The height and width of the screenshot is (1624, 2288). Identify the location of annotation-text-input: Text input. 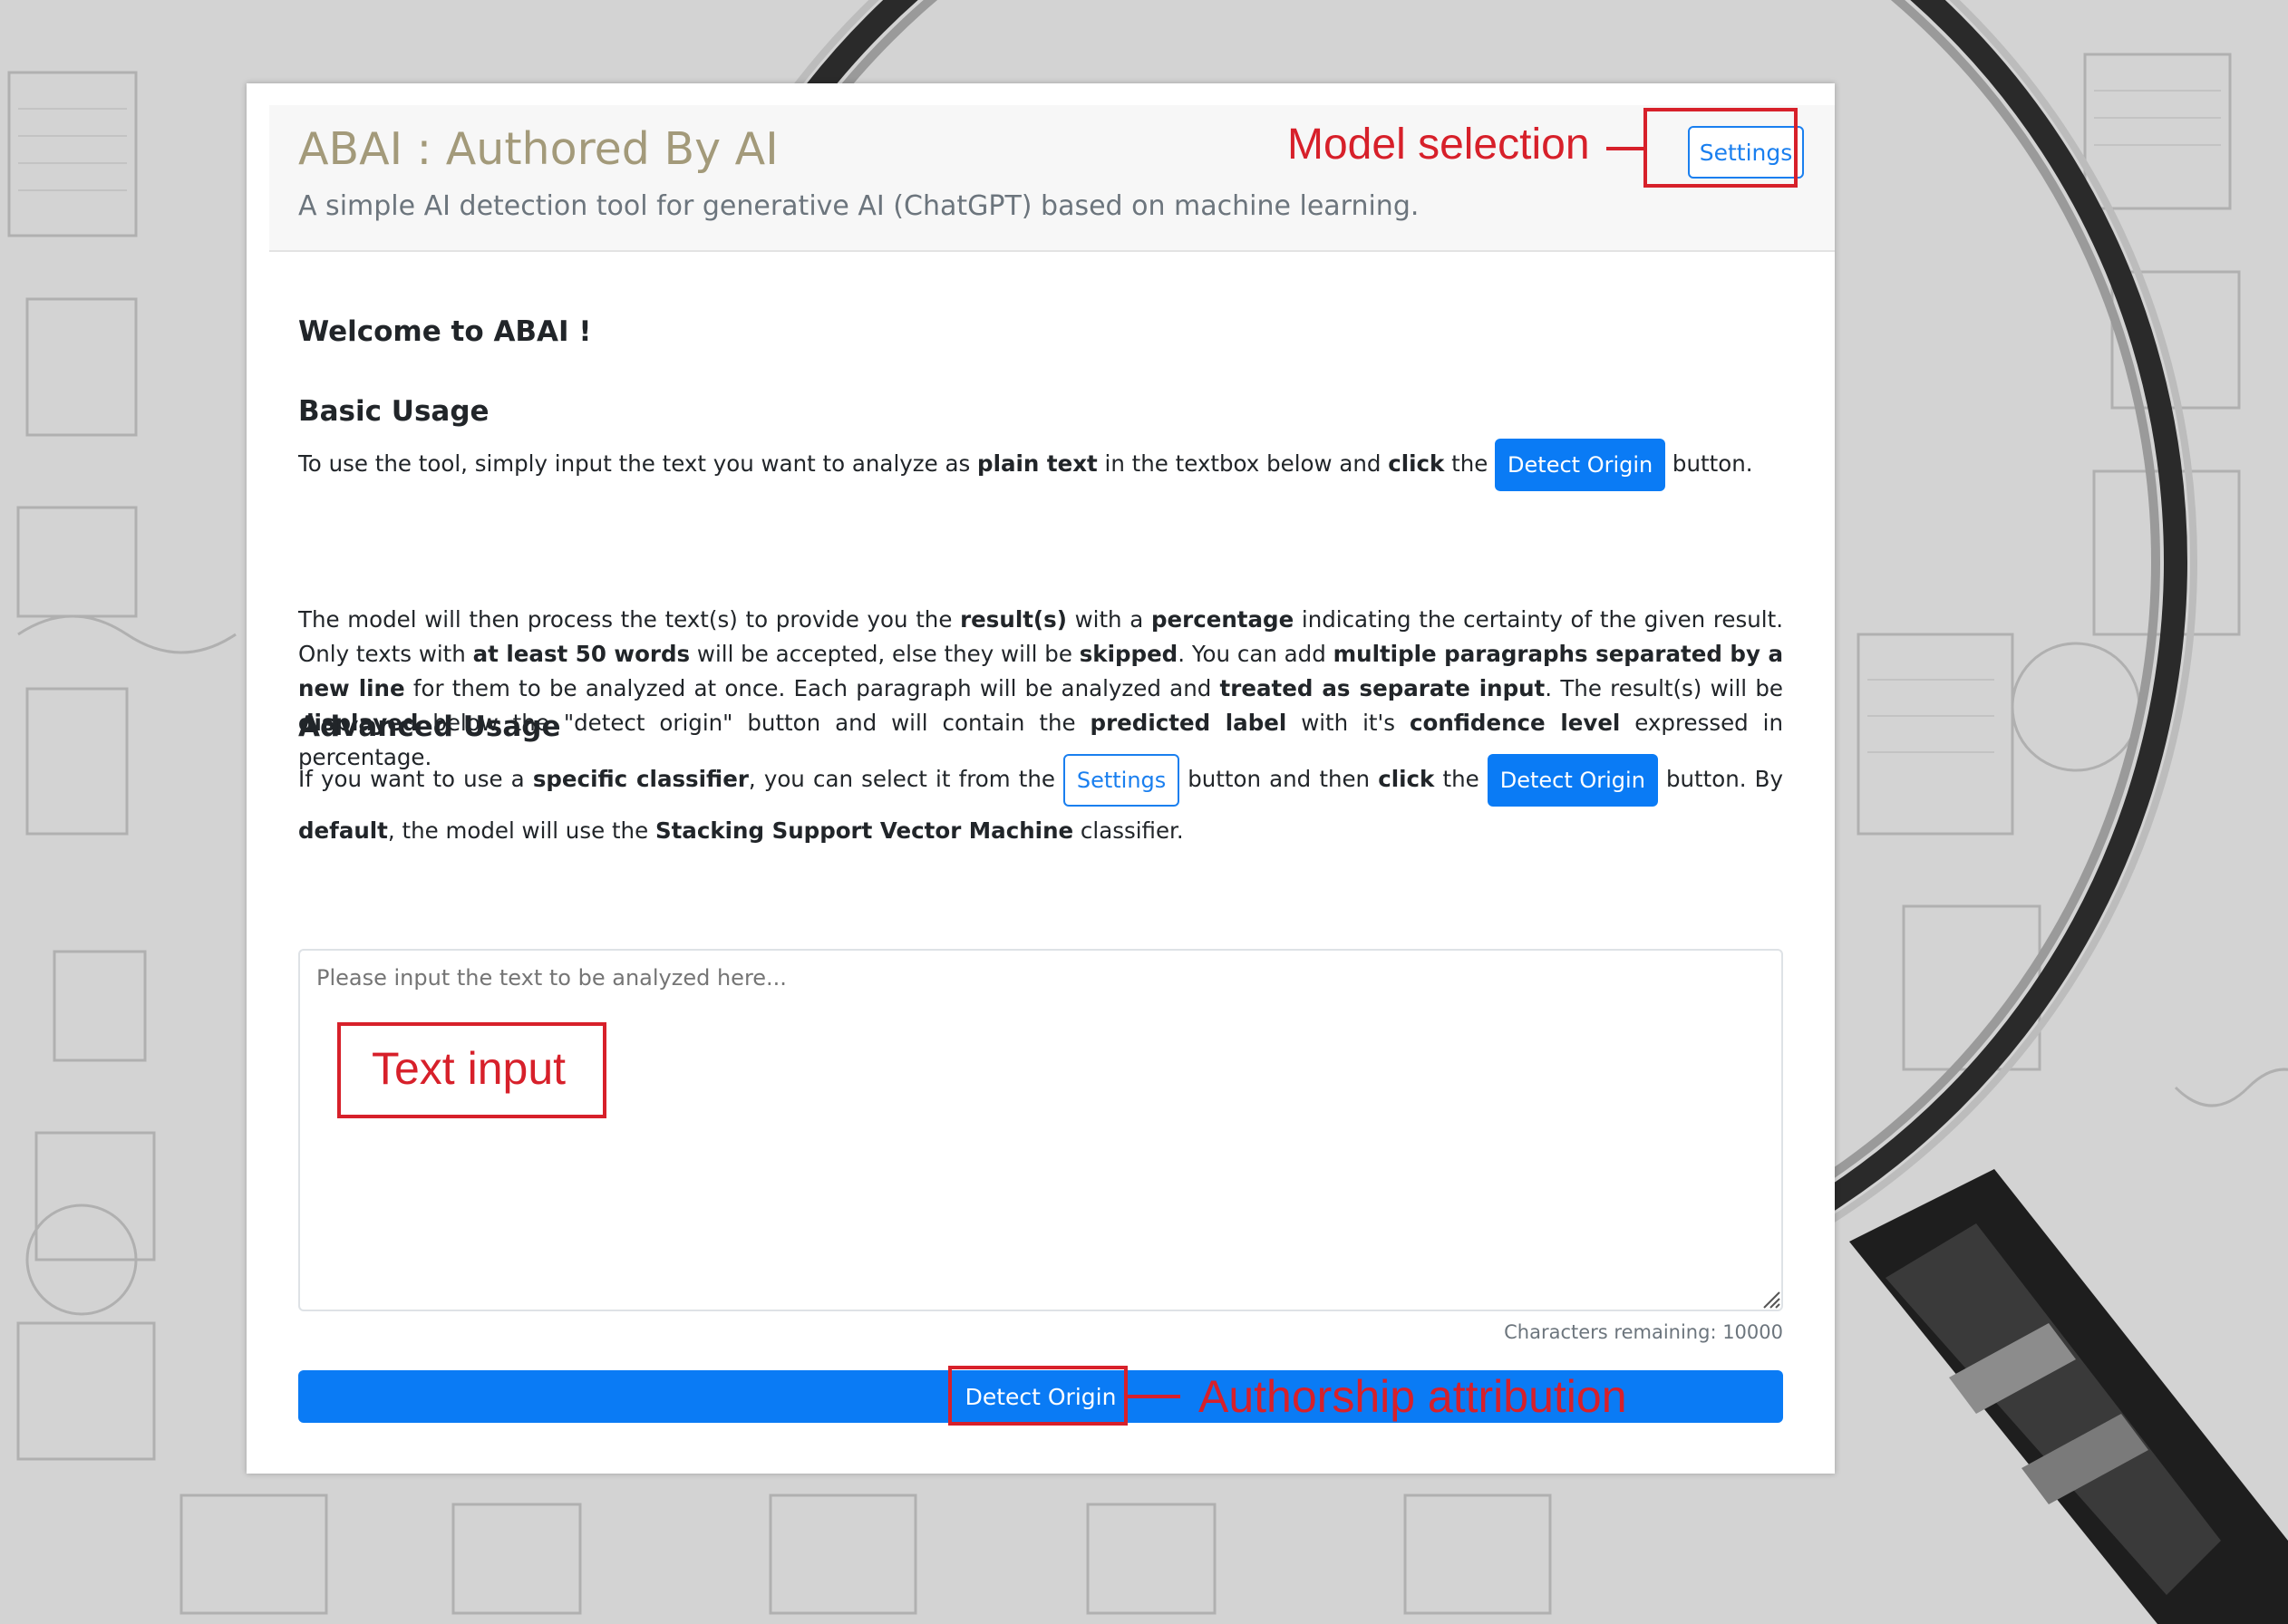
(469, 1068).